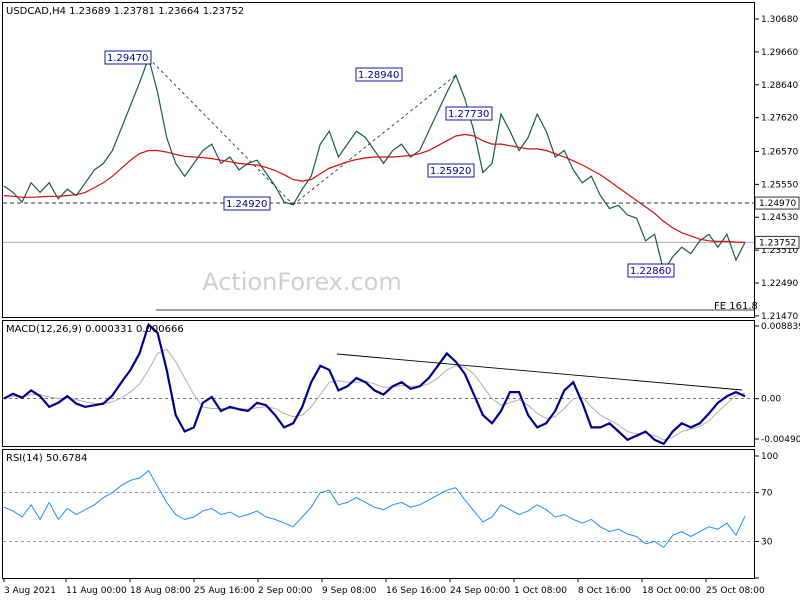 This screenshot has height=604, width=800. What do you see at coordinates (468, 114) in the screenshot?
I see `price-annotation-label: 1.27730` at bounding box center [468, 114].